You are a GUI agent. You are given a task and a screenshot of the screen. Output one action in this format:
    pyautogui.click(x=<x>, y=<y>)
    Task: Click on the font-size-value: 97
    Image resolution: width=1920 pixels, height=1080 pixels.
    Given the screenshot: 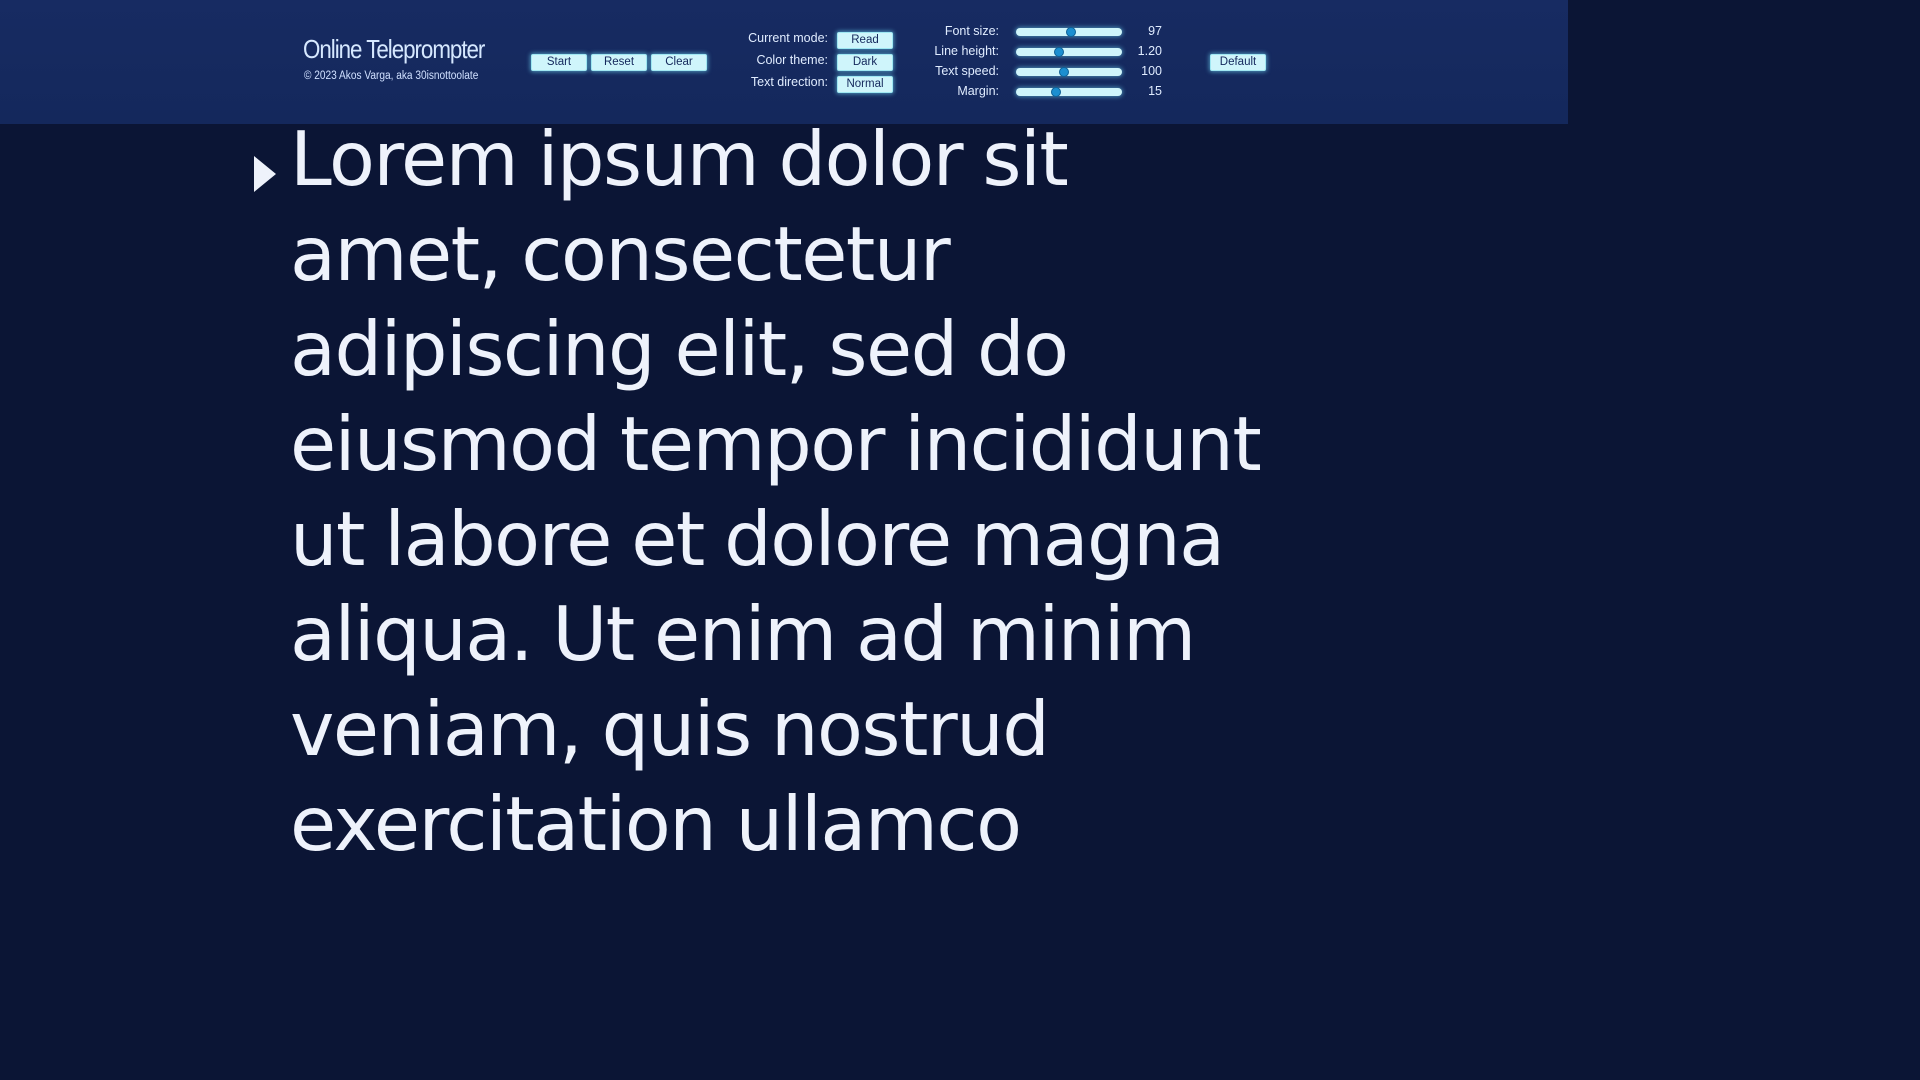 What is the action you would take?
    pyautogui.click(x=1155, y=31)
    